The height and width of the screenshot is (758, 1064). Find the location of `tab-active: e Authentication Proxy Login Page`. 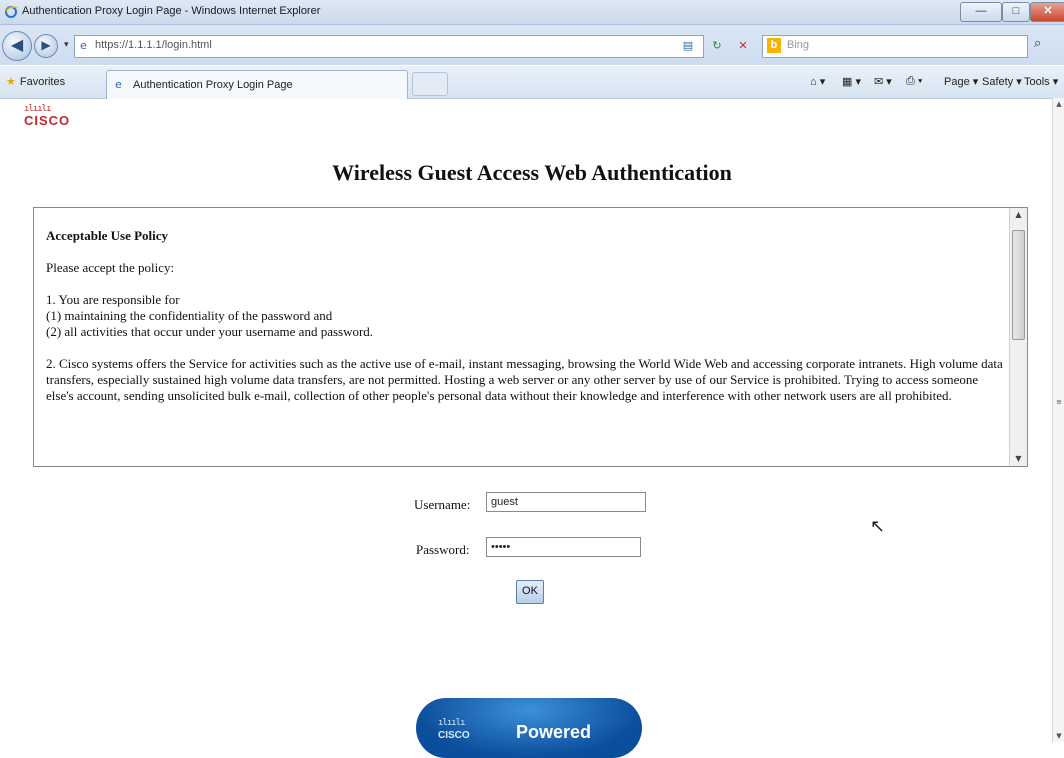

tab-active: e Authentication Proxy Login Page is located at coordinates (257, 84).